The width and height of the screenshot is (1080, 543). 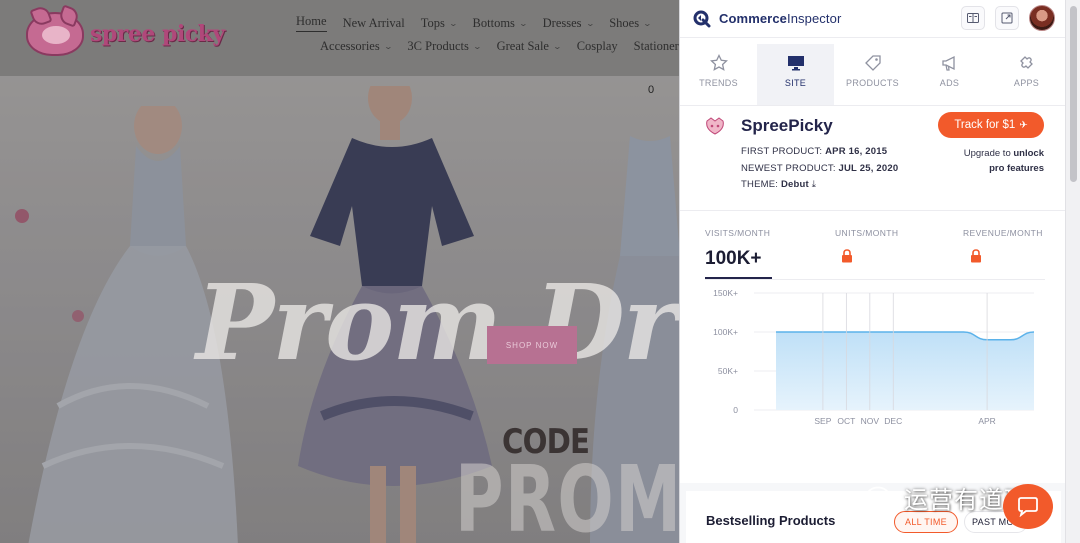 I want to click on nav-item-3c-products: 3C Products ⌄, so click(x=444, y=46).